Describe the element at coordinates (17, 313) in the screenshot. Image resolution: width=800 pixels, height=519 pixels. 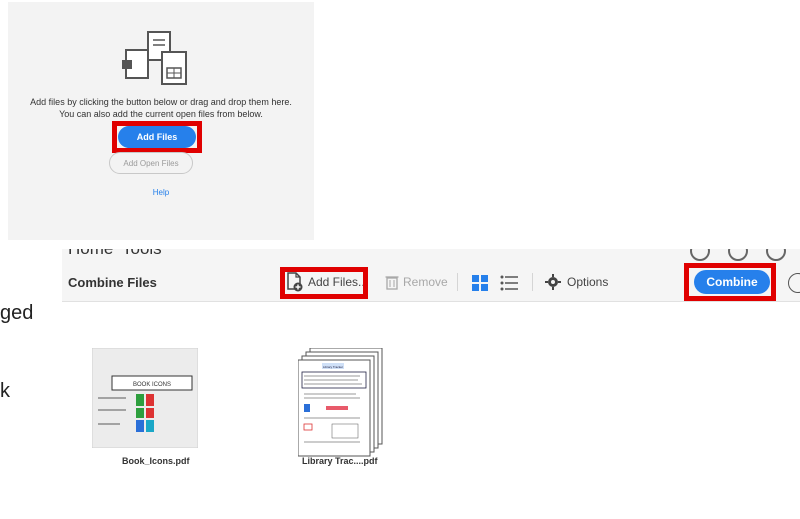
I see `cropped-text-fragment: ged` at that location.